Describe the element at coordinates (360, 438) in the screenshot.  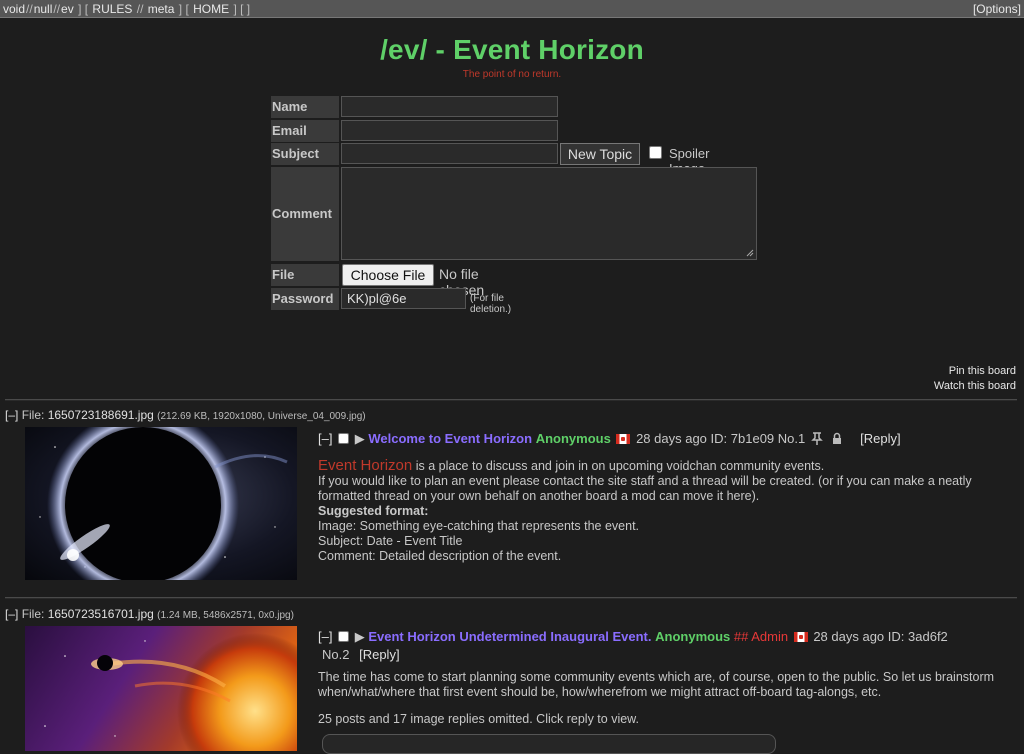
I see `post-1-menu-icon: ▶` at that location.